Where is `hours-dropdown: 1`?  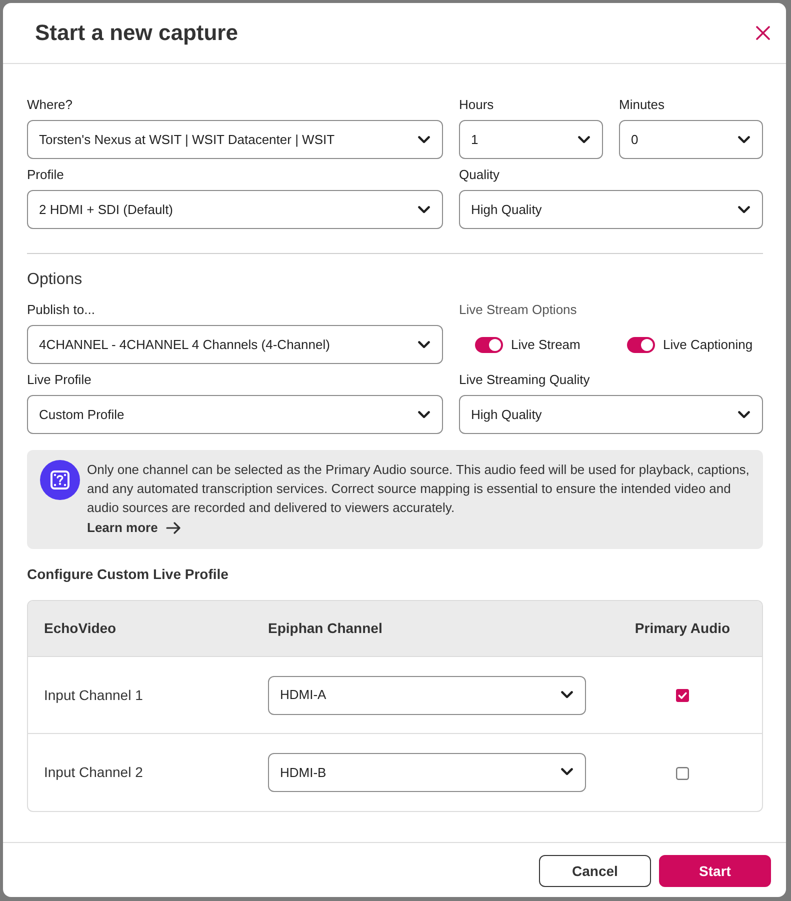
hours-dropdown: 1 is located at coordinates (531, 139).